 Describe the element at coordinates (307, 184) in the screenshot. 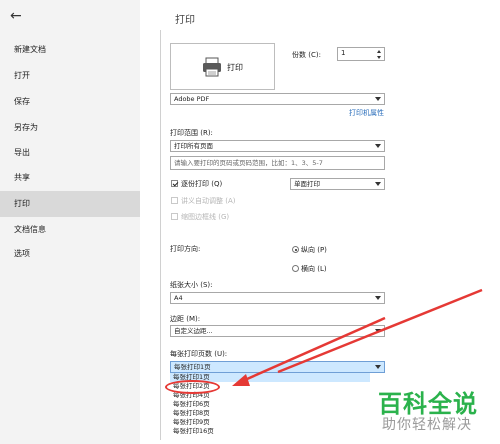

I see `sides-select-value: 单面打印` at that location.